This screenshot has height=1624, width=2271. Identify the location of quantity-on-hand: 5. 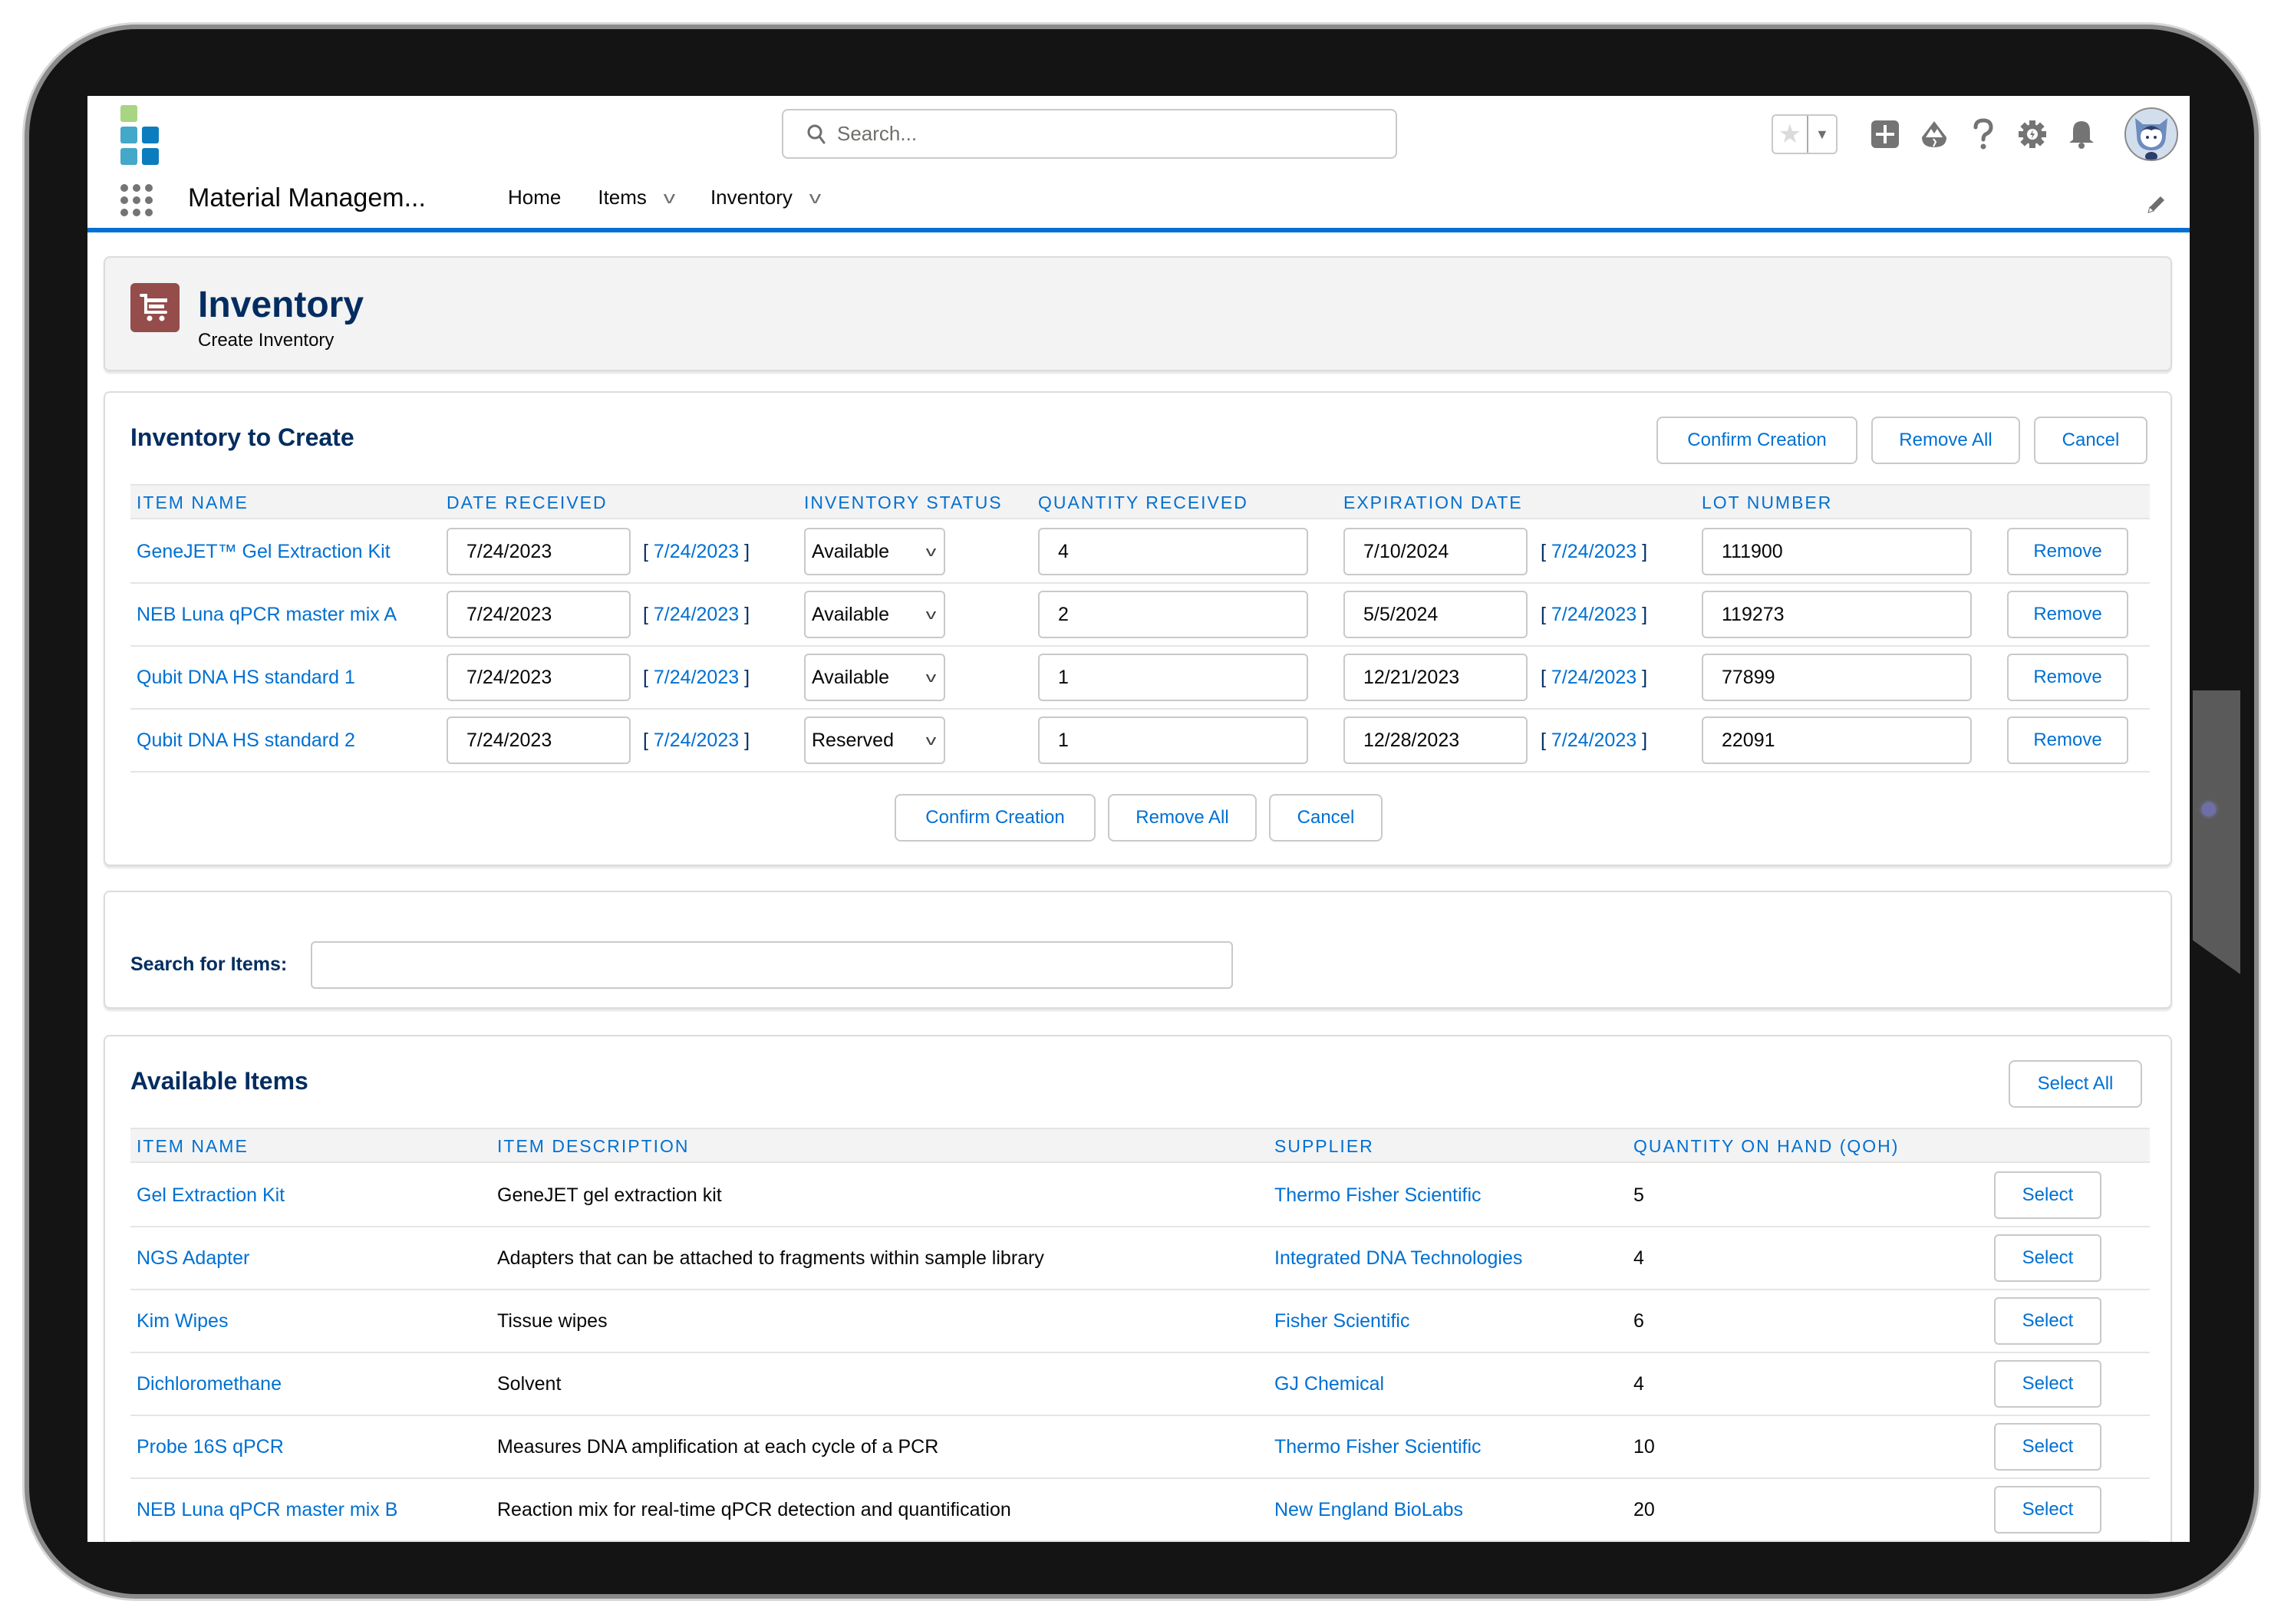
(1638, 1195).